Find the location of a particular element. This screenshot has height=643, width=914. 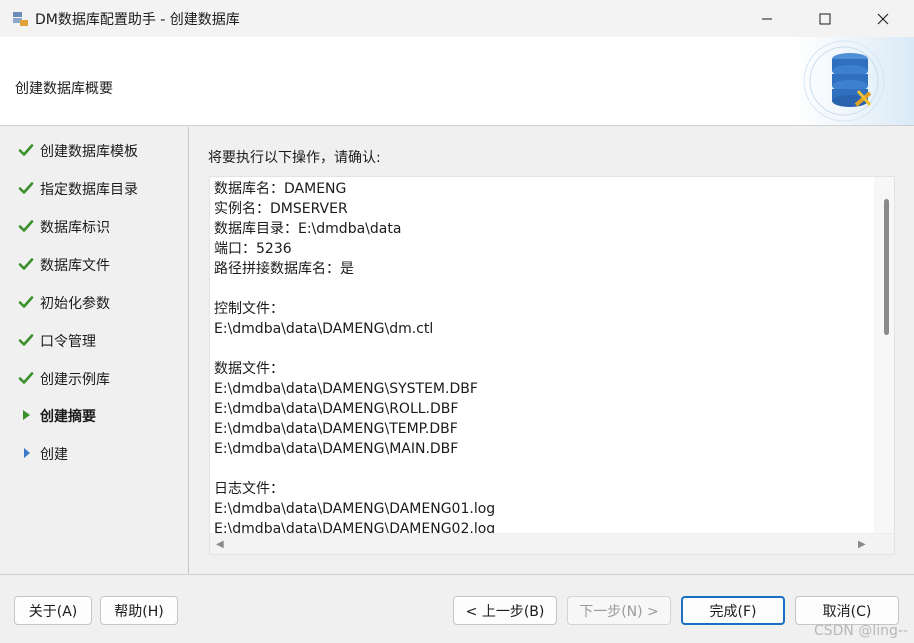

finish-button: 完成(F) is located at coordinates (733, 610).